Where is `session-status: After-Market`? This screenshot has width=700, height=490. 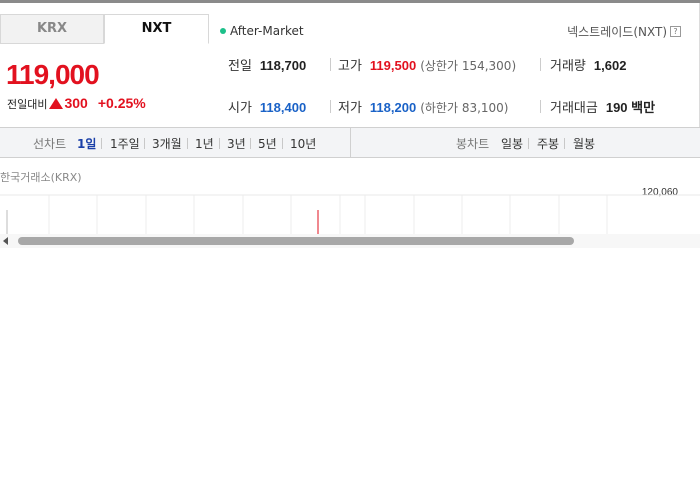 session-status: After-Market is located at coordinates (262, 31).